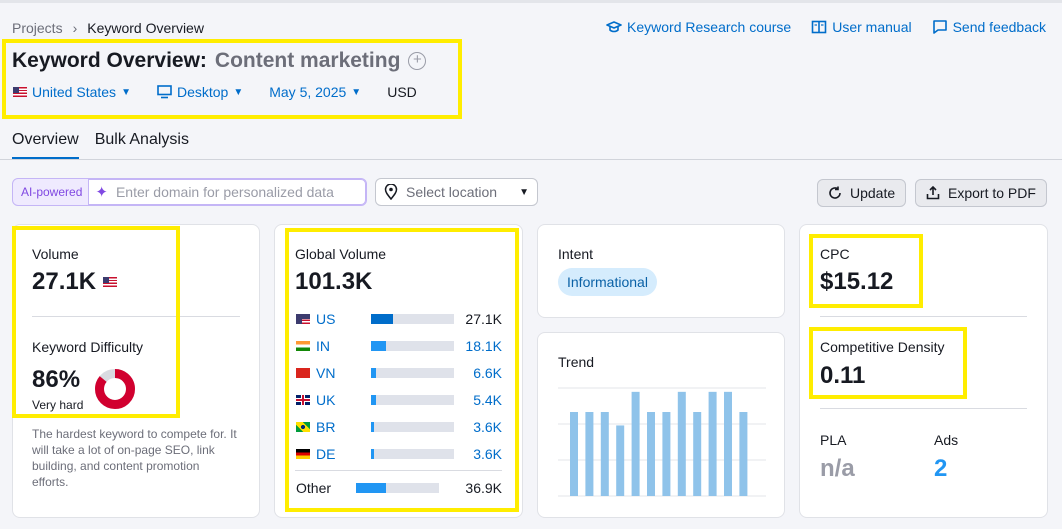 This screenshot has height=529, width=1062. Describe the element at coordinates (576, 254) in the screenshot. I see `intent-label: Intent` at that location.